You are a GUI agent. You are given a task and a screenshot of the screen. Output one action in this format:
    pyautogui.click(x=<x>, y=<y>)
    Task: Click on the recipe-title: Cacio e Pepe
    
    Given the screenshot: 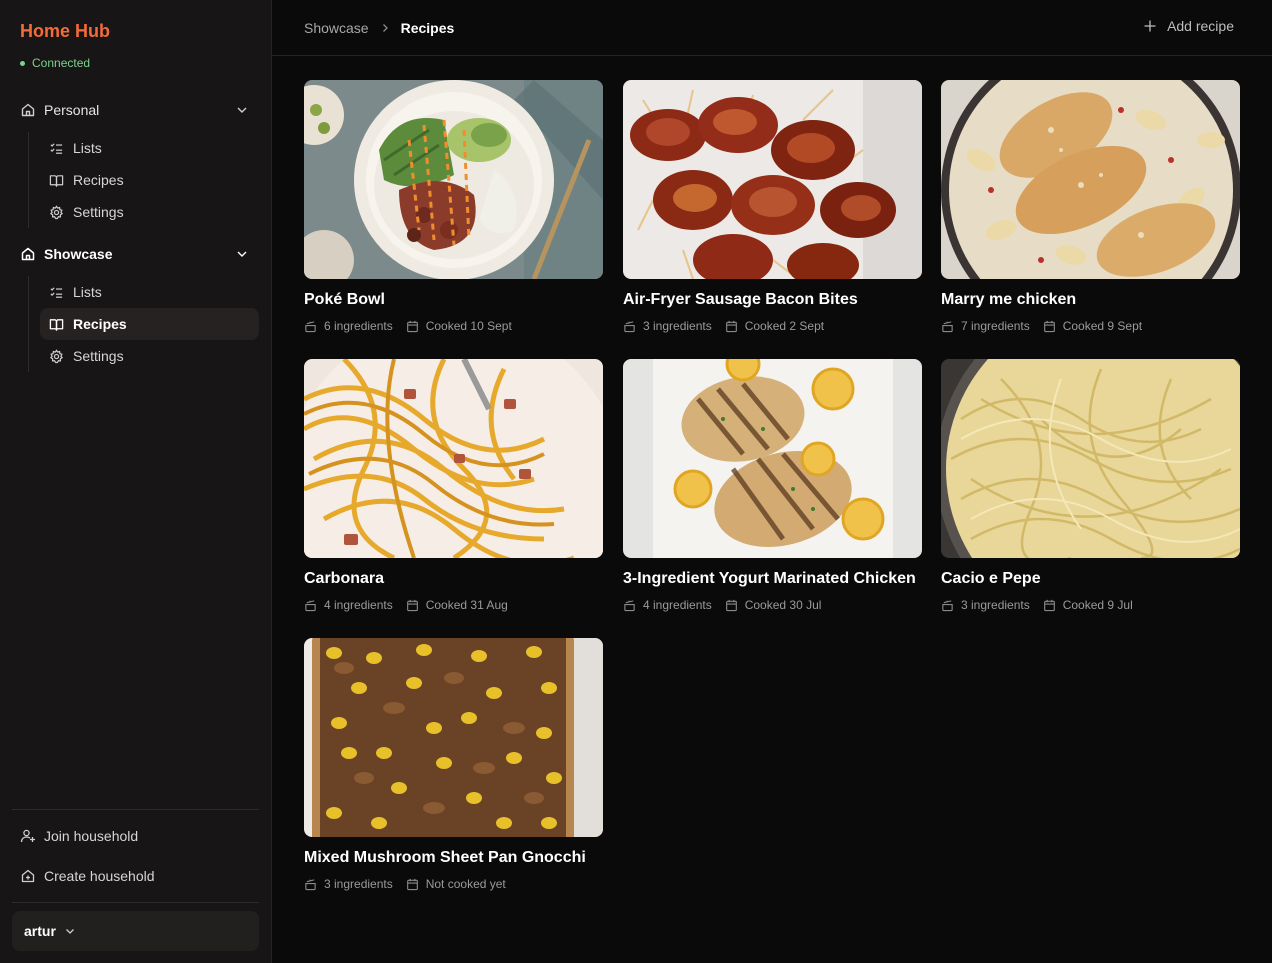 What is the action you would take?
    pyautogui.click(x=991, y=578)
    